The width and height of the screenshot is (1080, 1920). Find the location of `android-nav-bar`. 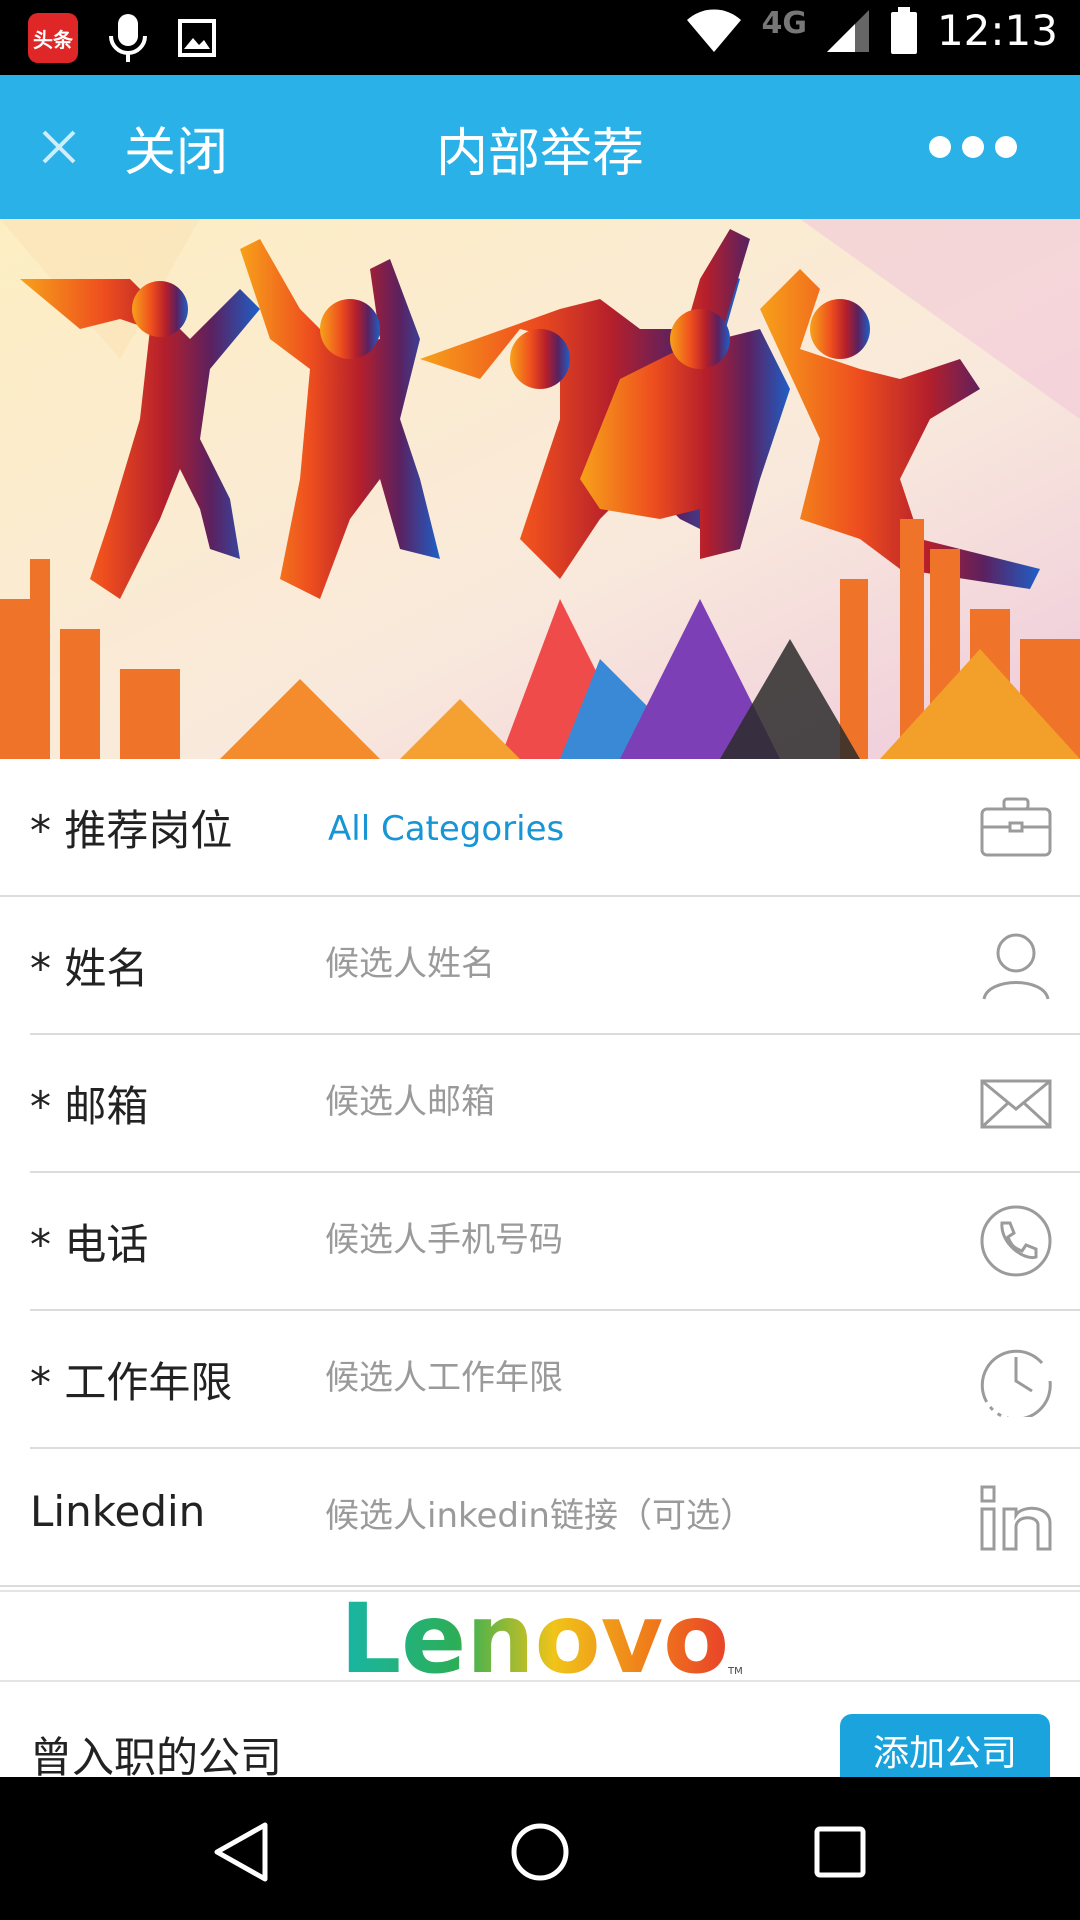

android-nav-bar is located at coordinates (540, 1848).